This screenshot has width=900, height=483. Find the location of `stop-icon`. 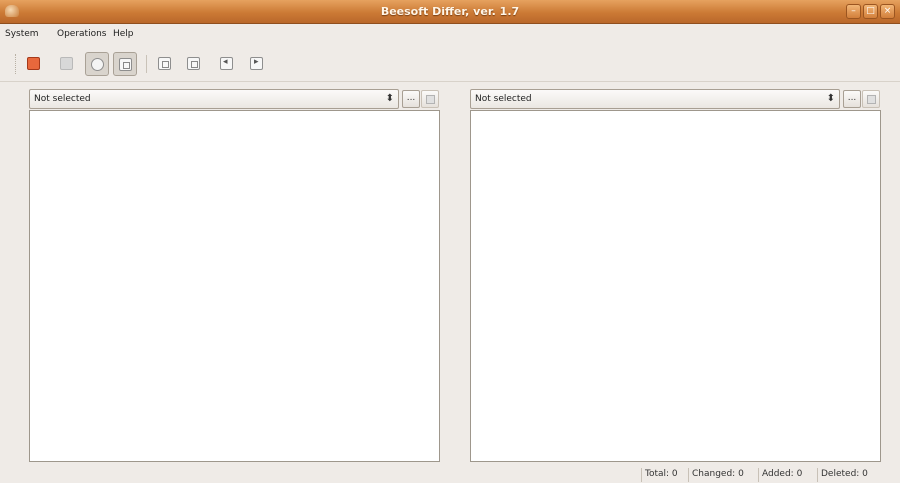

stop-icon is located at coordinates (33, 63).